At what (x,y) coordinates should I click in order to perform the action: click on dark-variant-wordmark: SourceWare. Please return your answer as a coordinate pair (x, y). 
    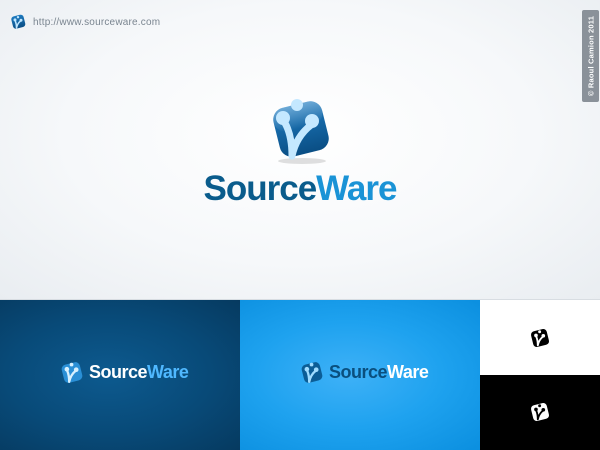
    Looking at the image, I should click on (139, 372).